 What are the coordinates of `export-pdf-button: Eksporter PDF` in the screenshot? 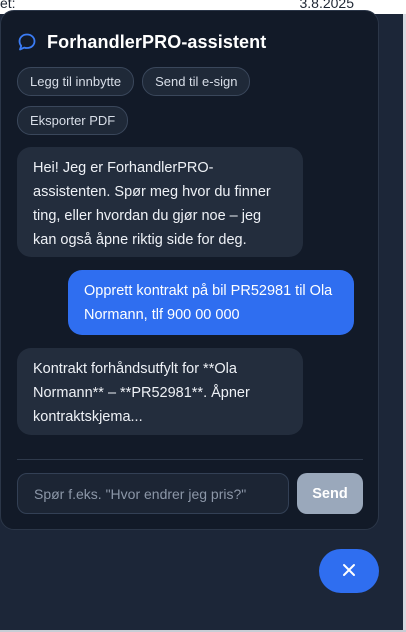 It's located at (73, 120).